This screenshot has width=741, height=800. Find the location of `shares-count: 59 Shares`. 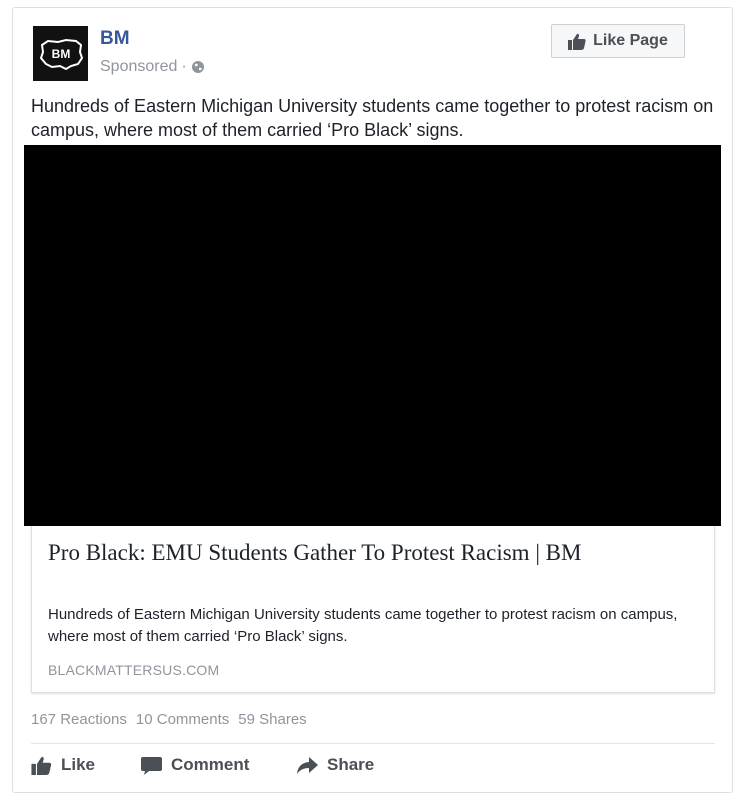

shares-count: 59 Shares is located at coordinates (272, 719).